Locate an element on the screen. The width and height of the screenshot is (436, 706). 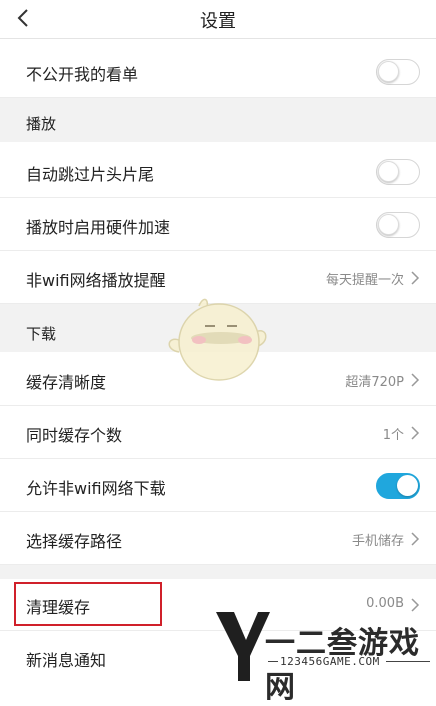
setting-value: 每天提醒一次 is located at coordinates (364, 280).